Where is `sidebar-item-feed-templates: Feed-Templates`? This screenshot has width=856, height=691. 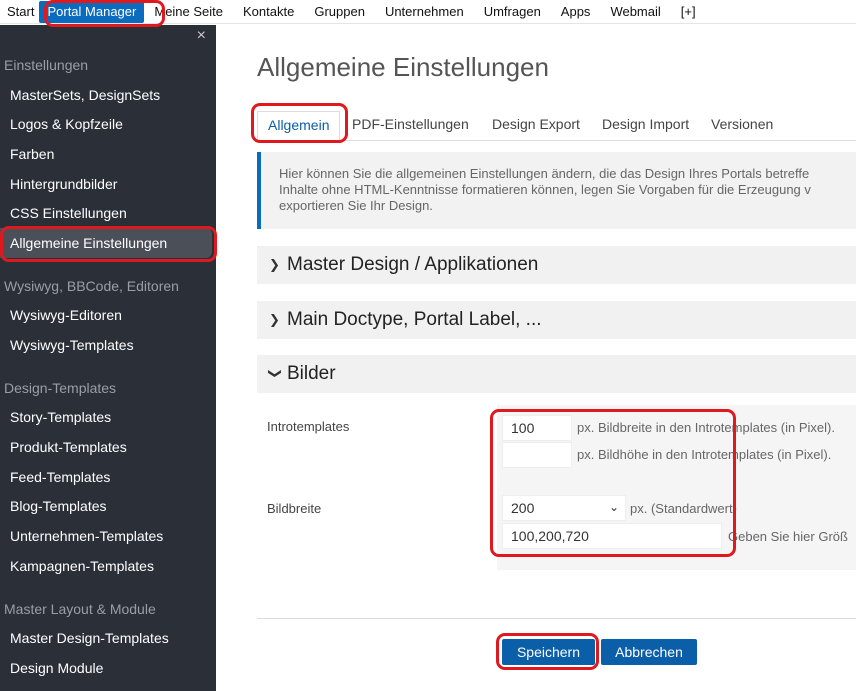 sidebar-item-feed-templates: Feed-Templates is located at coordinates (60, 477).